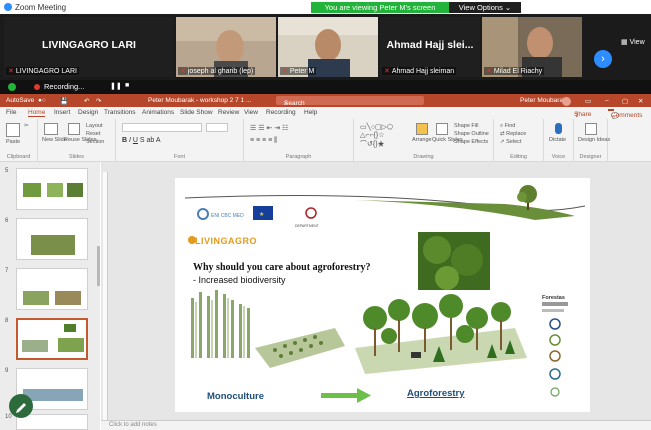 The height and width of the screenshot is (430, 651). Describe the element at coordinates (543, 100) in the screenshot. I see `user-name: Peter Moubarak` at that location.